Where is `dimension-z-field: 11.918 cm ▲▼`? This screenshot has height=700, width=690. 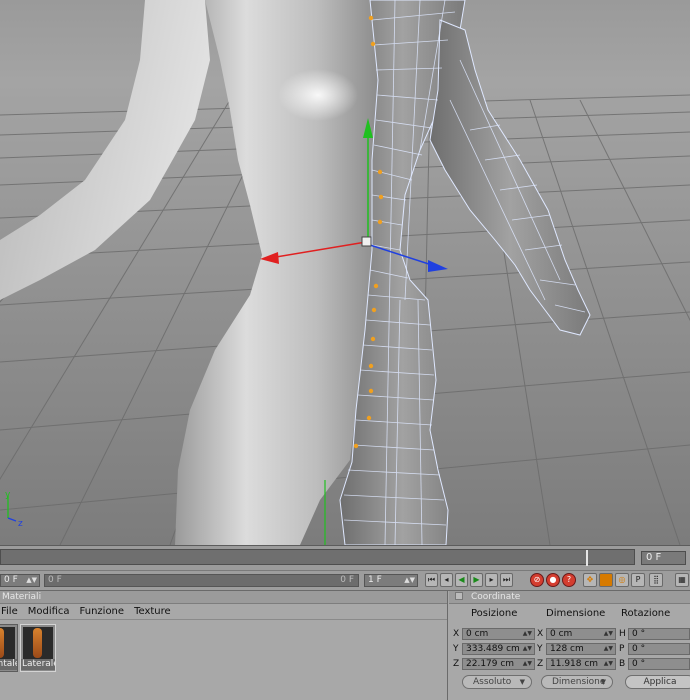
dimension-z-field: 11.918 cm ▲▼ is located at coordinates (581, 664).